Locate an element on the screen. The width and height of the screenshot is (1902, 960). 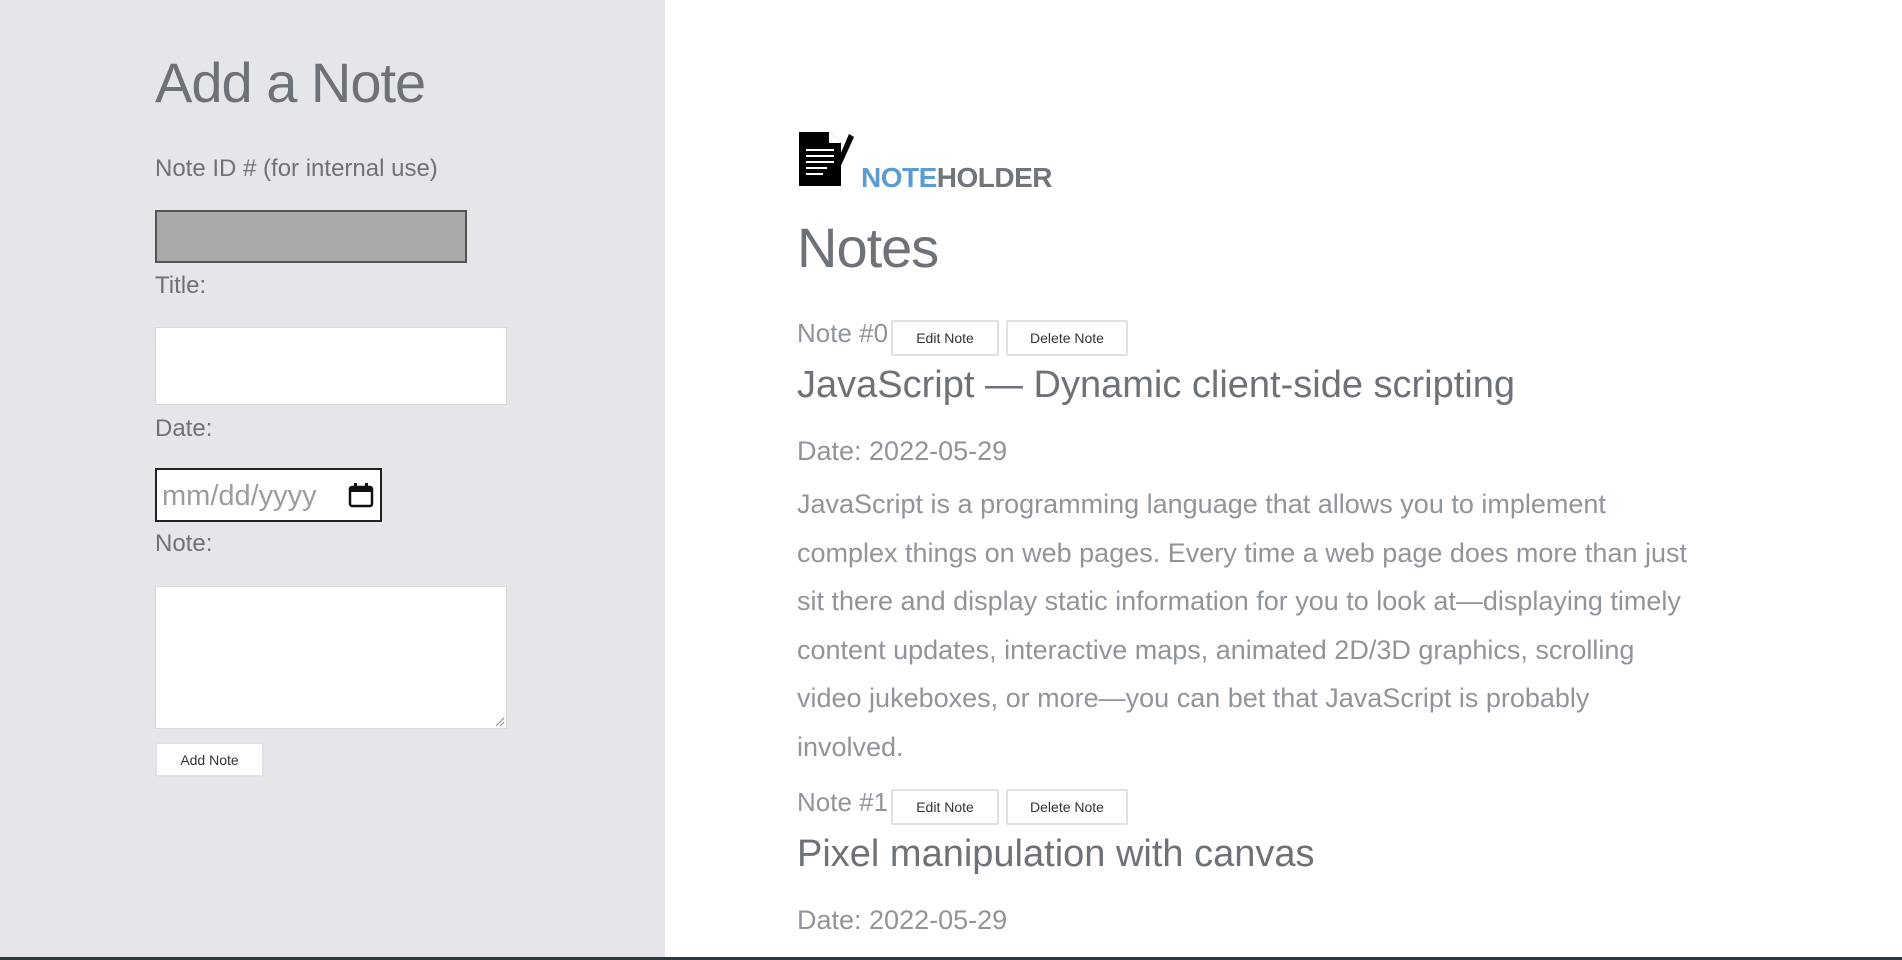
note-title: Pixel manipulation with canvas is located at coordinates (1056, 854).